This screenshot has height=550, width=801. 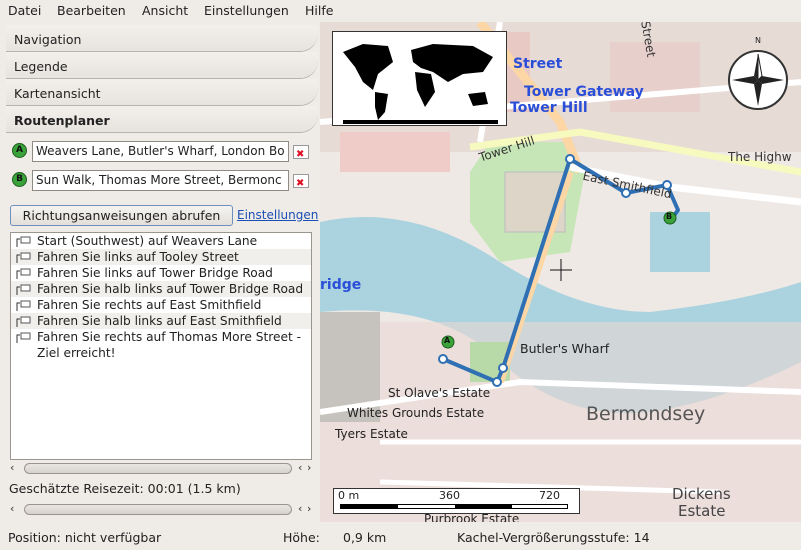 What do you see at coordinates (91, 10) in the screenshot?
I see `menu-bearbeiten: Bearbeiten` at bounding box center [91, 10].